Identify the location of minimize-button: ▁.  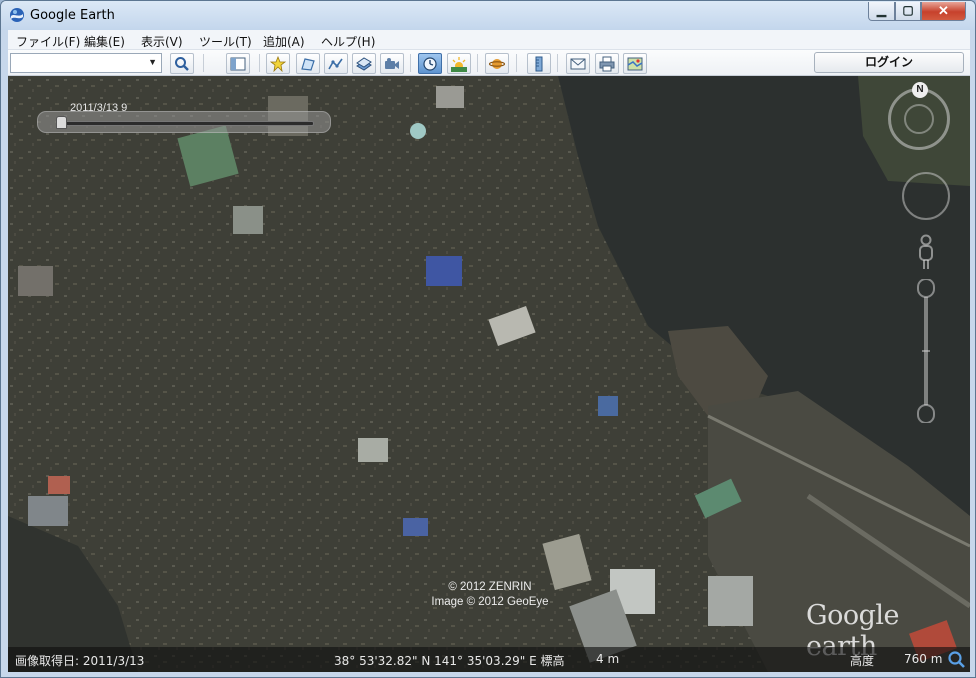
(881, 11).